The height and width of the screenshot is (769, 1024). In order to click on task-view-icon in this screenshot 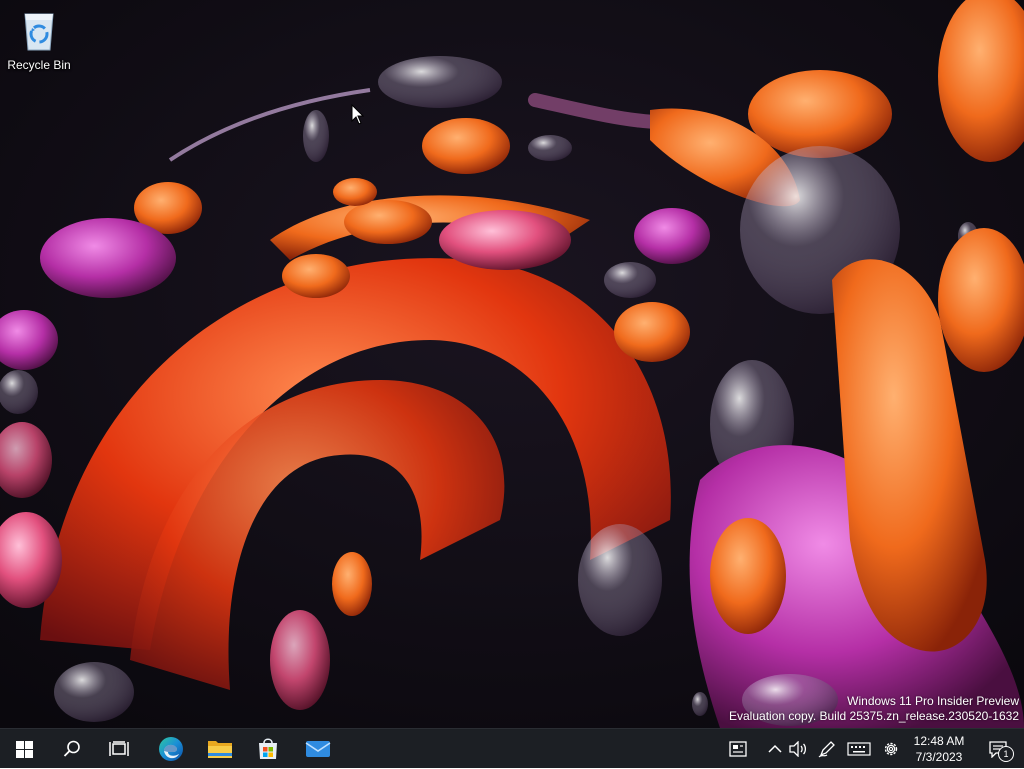, I will do `click(119, 748)`.